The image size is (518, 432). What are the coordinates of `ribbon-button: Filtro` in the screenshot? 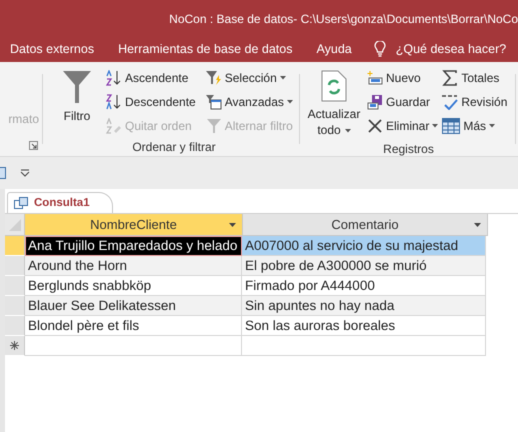 It's located at (77, 97).